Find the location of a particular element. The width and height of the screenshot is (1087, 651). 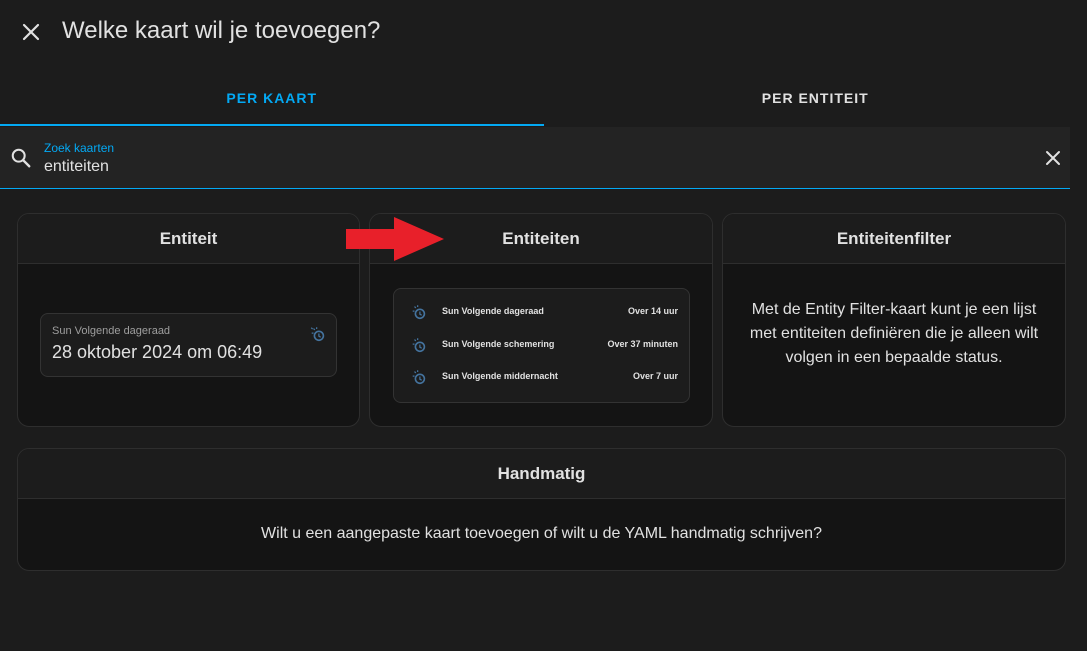

tab-bar: PER KAART PER ENTITEIT is located at coordinates (543, 98).